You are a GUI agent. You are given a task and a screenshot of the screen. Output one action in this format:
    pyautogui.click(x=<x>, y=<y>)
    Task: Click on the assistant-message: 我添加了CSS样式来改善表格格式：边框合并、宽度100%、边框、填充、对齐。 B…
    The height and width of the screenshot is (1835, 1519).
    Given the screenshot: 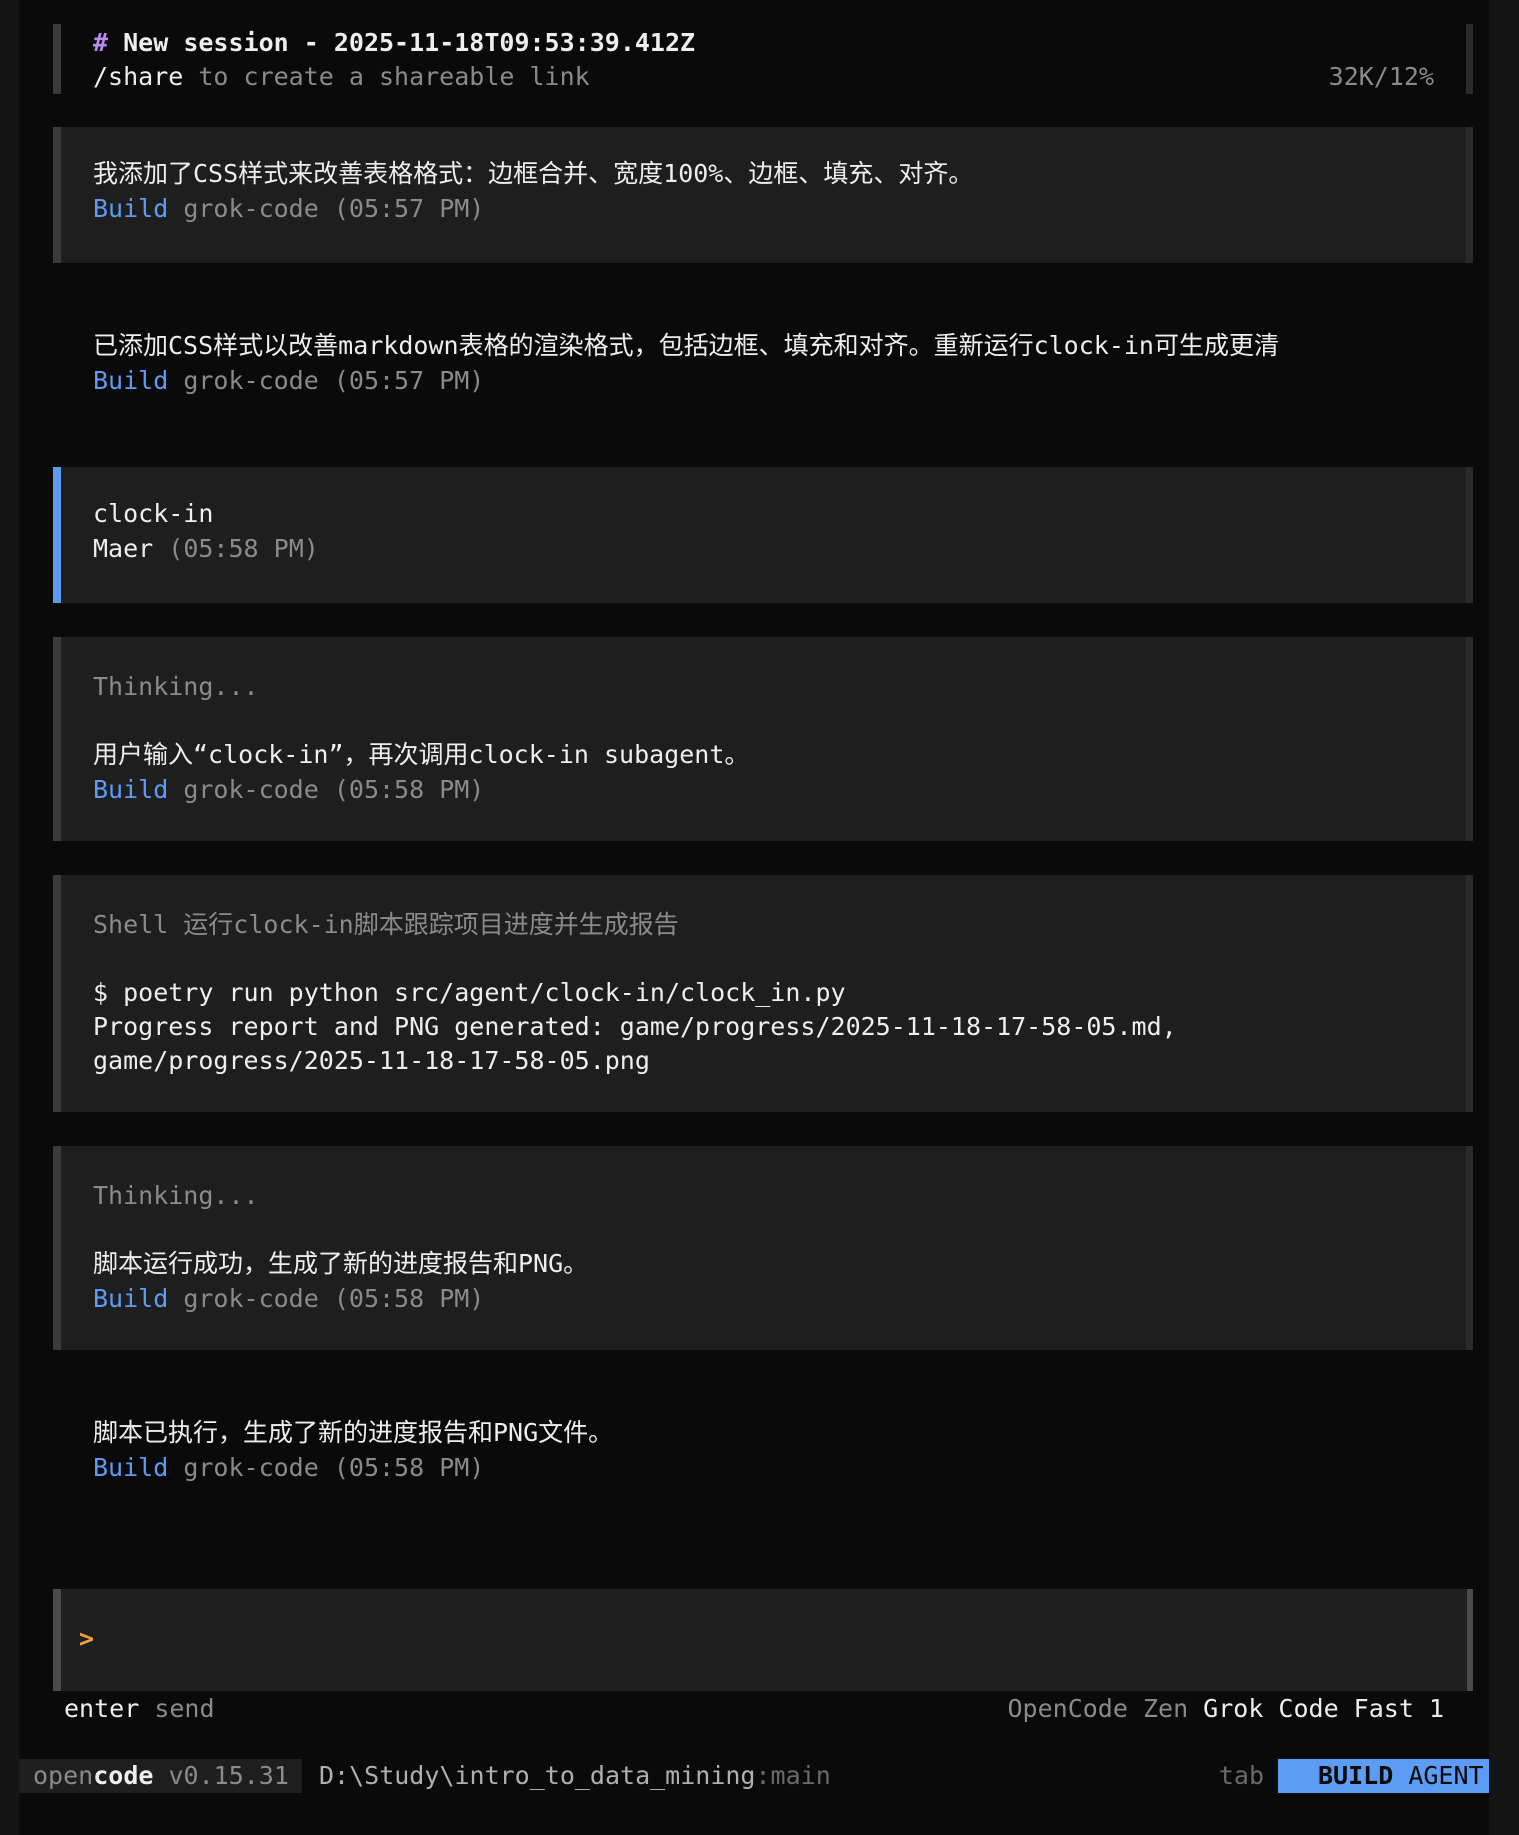 What is the action you would take?
    pyautogui.click(x=763, y=195)
    